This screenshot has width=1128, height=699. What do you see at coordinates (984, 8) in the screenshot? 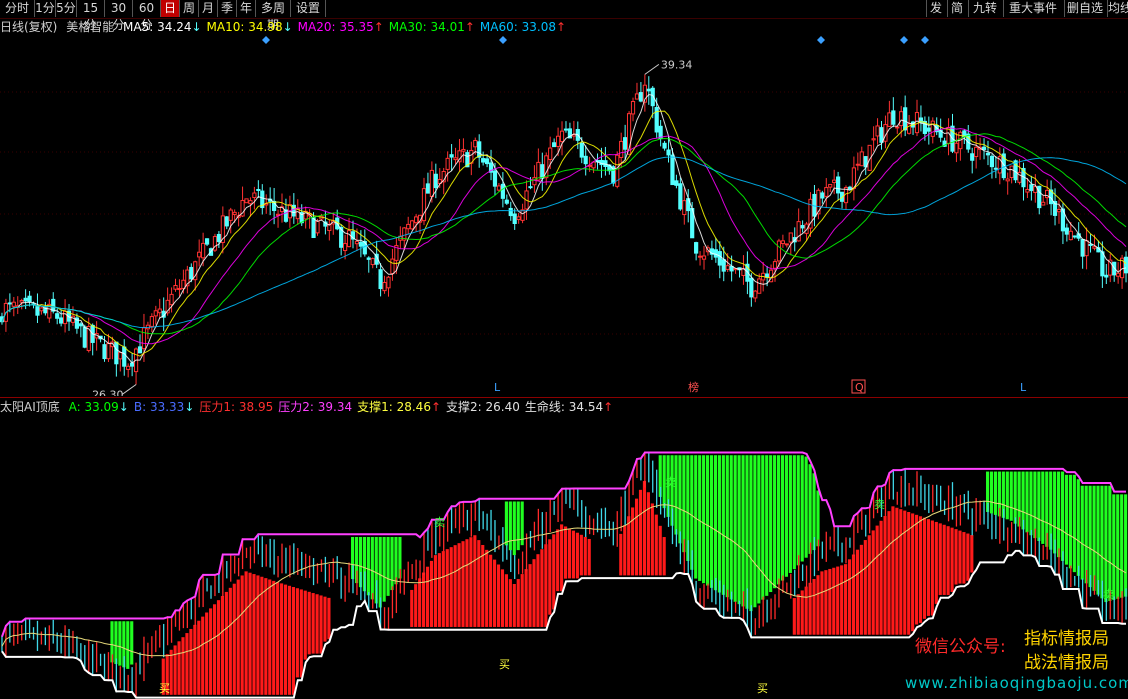
I see `toolbar-button-2: 九转` at bounding box center [984, 8].